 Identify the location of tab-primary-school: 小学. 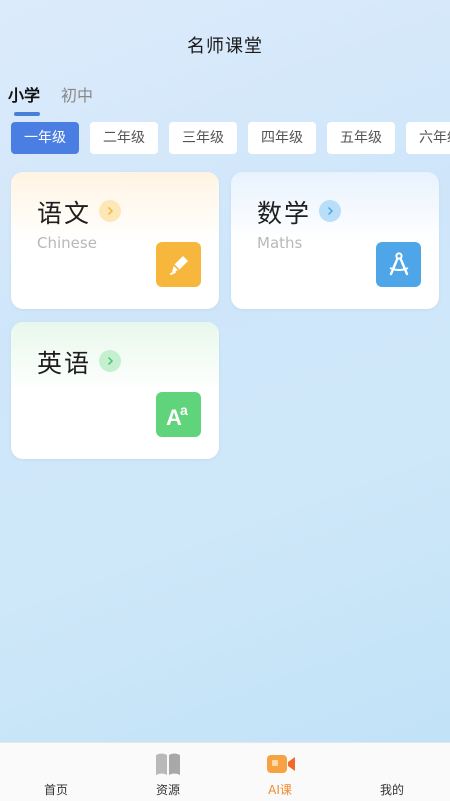
(24, 94).